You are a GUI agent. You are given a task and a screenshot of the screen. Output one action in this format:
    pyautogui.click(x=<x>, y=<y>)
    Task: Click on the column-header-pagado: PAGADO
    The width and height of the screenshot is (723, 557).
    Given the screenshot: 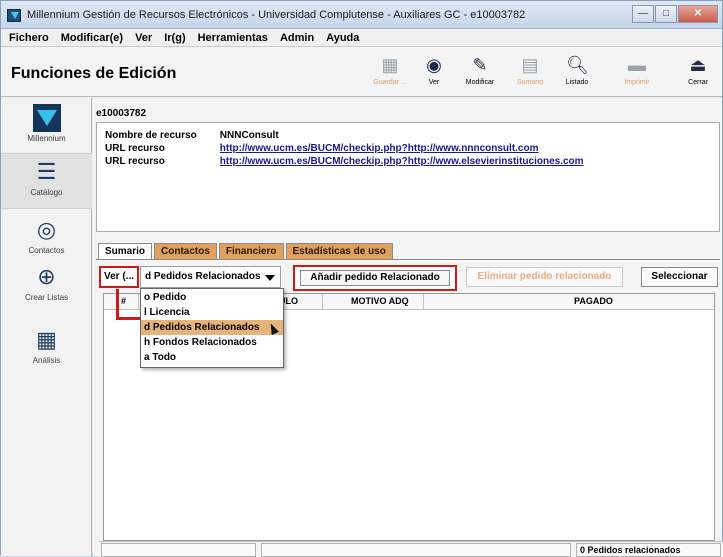 What is the action you would take?
    pyautogui.click(x=593, y=301)
    